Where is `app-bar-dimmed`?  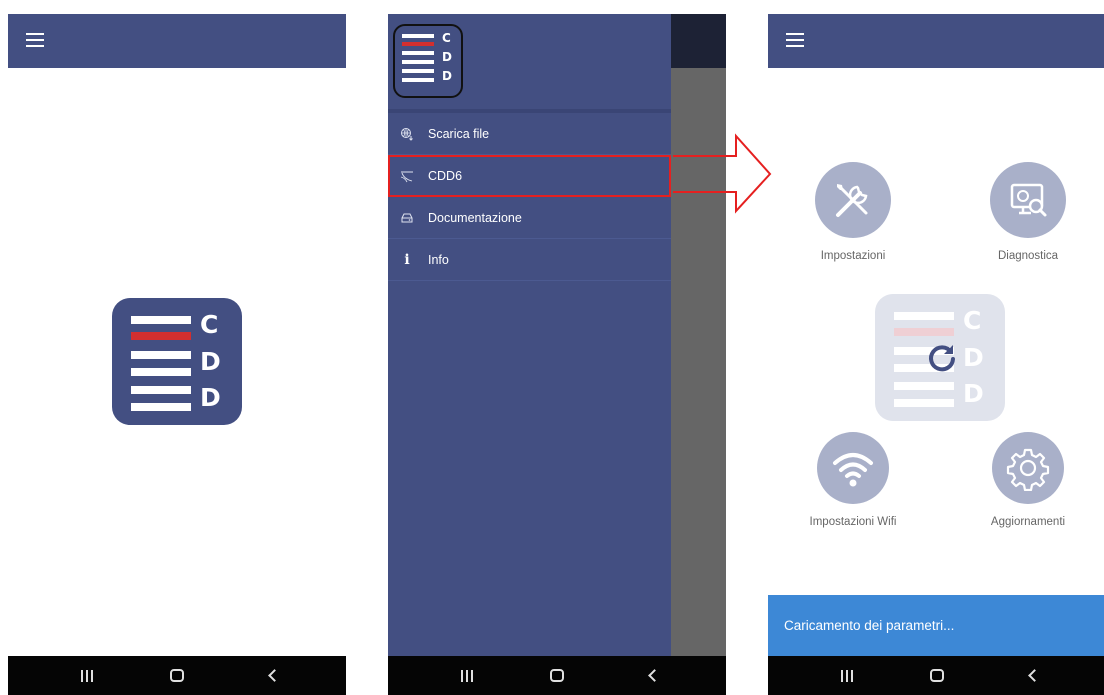 app-bar-dimmed is located at coordinates (698, 41).